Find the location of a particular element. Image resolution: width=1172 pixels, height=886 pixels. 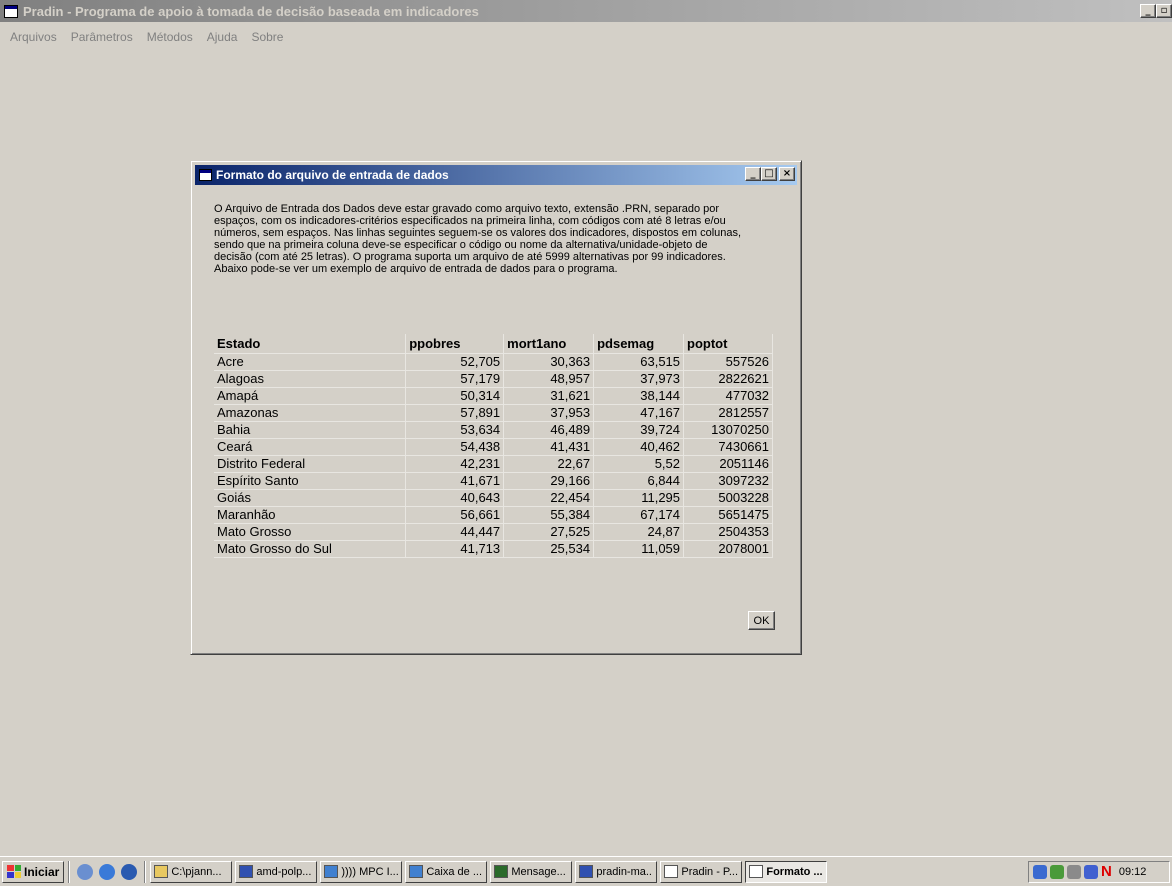

menu-sobre: Sobre is located at coordinates (267, 39).